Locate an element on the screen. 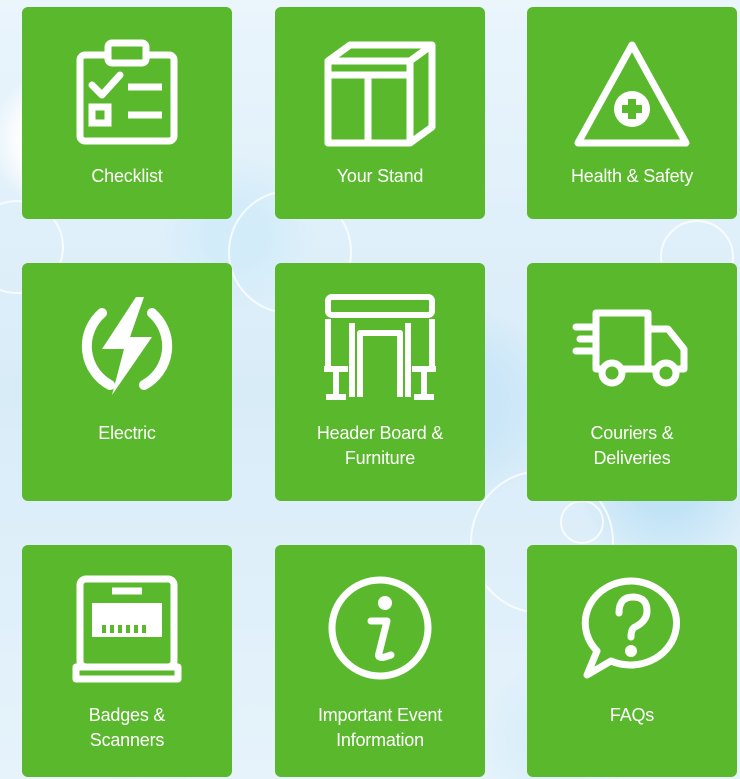 The image size is (740, 779). tile-badges: Badges & Scanners is located at coordinates (127, 661).